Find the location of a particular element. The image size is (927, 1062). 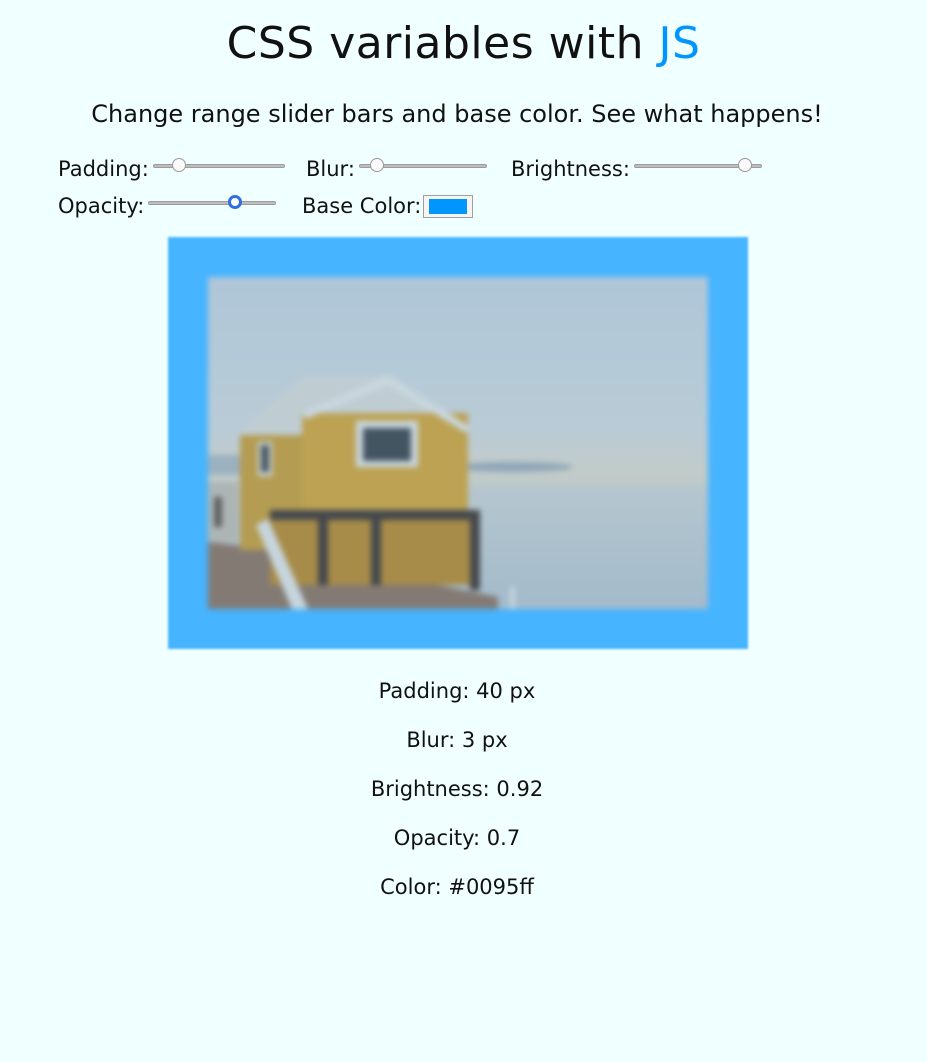

brightness-readout: Brightness: 0.92 is located at coordinates (457, 789).